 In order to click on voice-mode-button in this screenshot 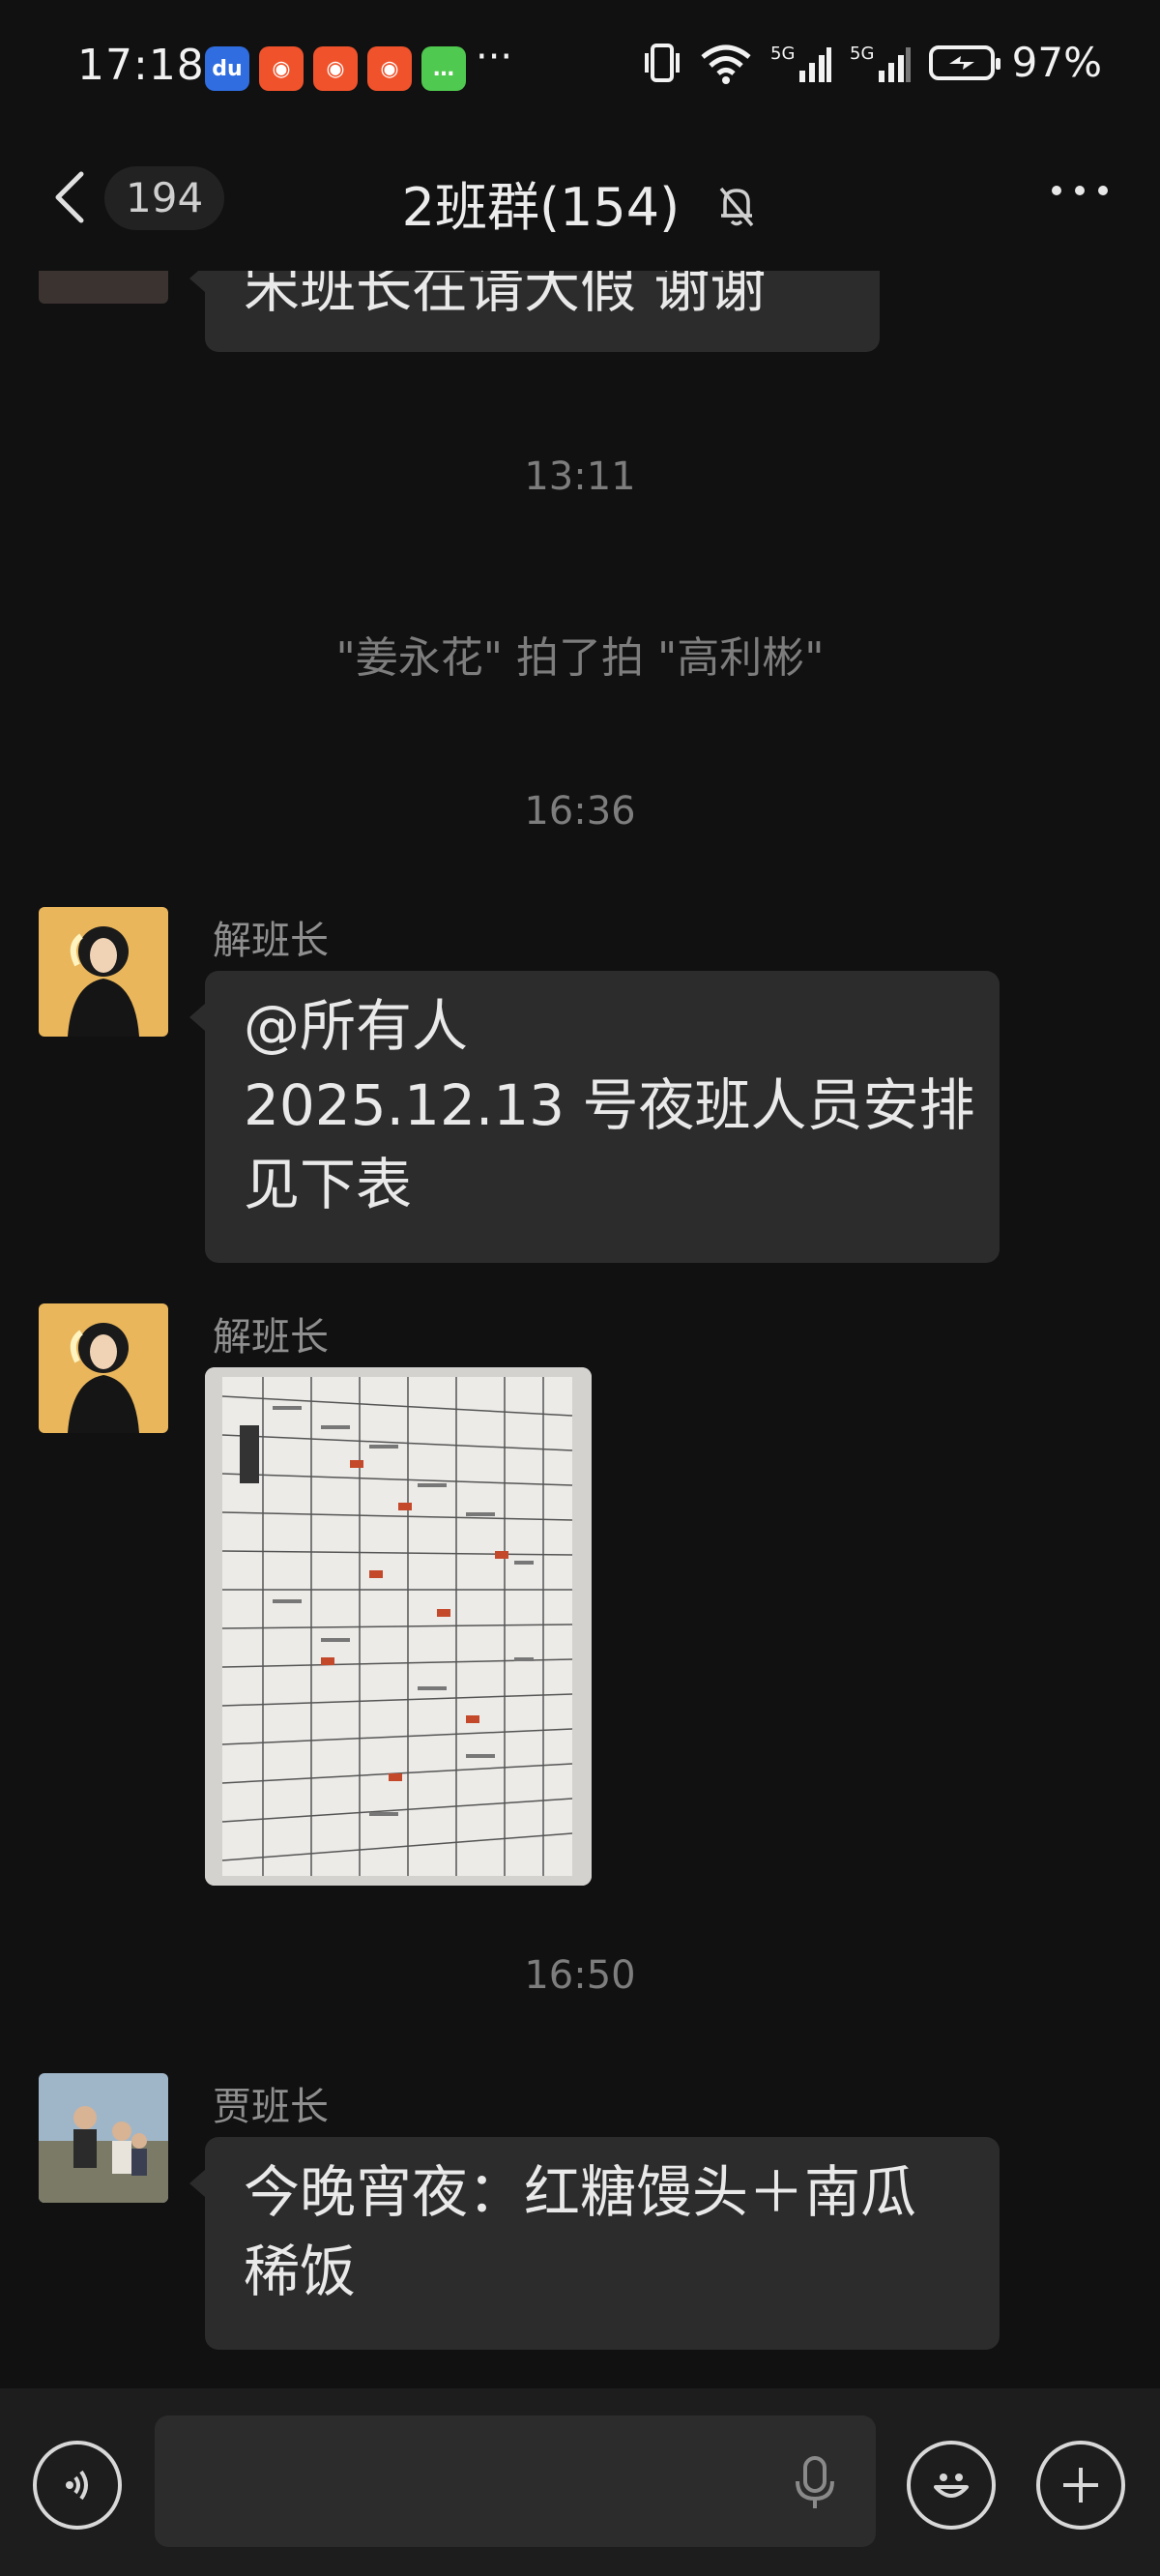, I will do `click(78, 2485)`.